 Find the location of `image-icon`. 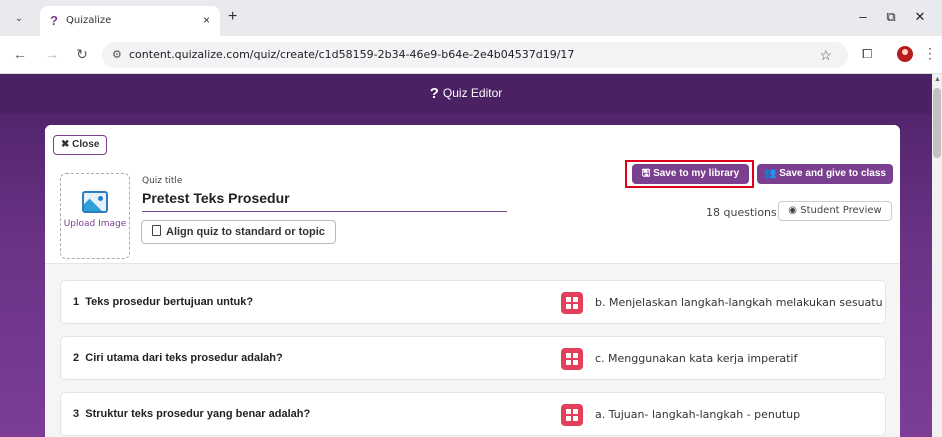

image-icon is located at coordinates (95, 202).